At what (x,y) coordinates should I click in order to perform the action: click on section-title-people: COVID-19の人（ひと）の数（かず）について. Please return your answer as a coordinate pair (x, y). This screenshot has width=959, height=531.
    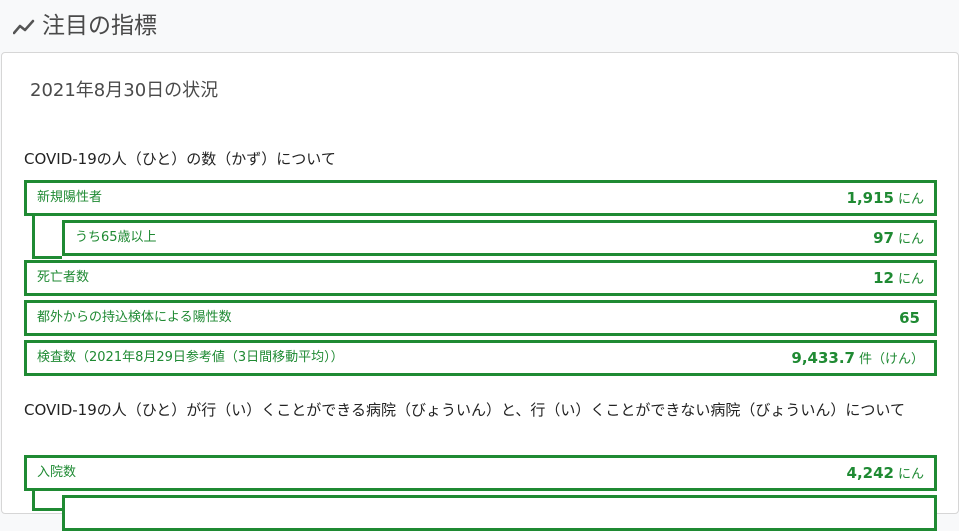
    Looking at the image, I should click on (180, 159).